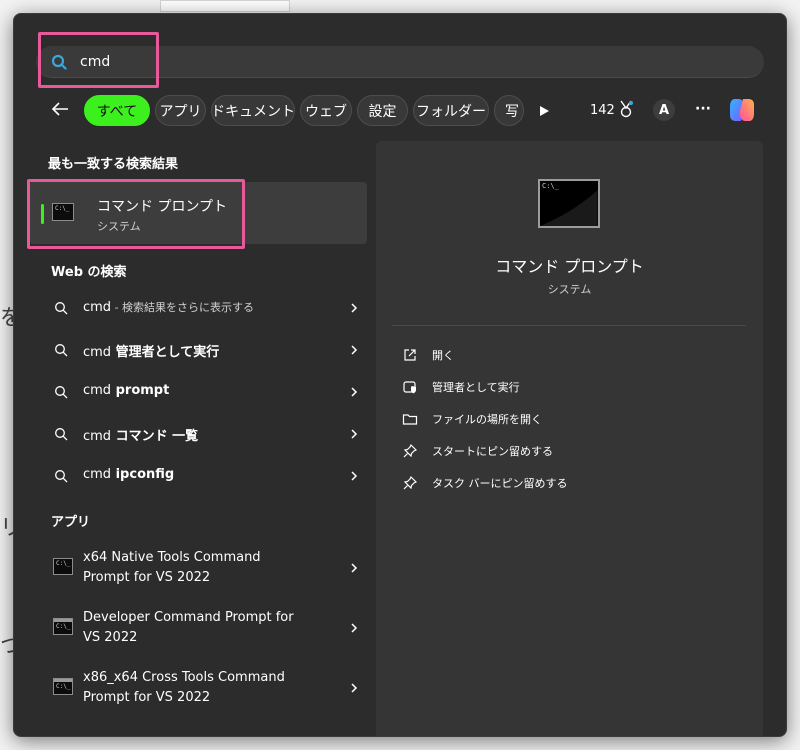 The height and width of the screenshot is (750, 800). Describe the element at coordinates (140, 390) in the screenshot. I see `web-suffix: prompt` at that location.